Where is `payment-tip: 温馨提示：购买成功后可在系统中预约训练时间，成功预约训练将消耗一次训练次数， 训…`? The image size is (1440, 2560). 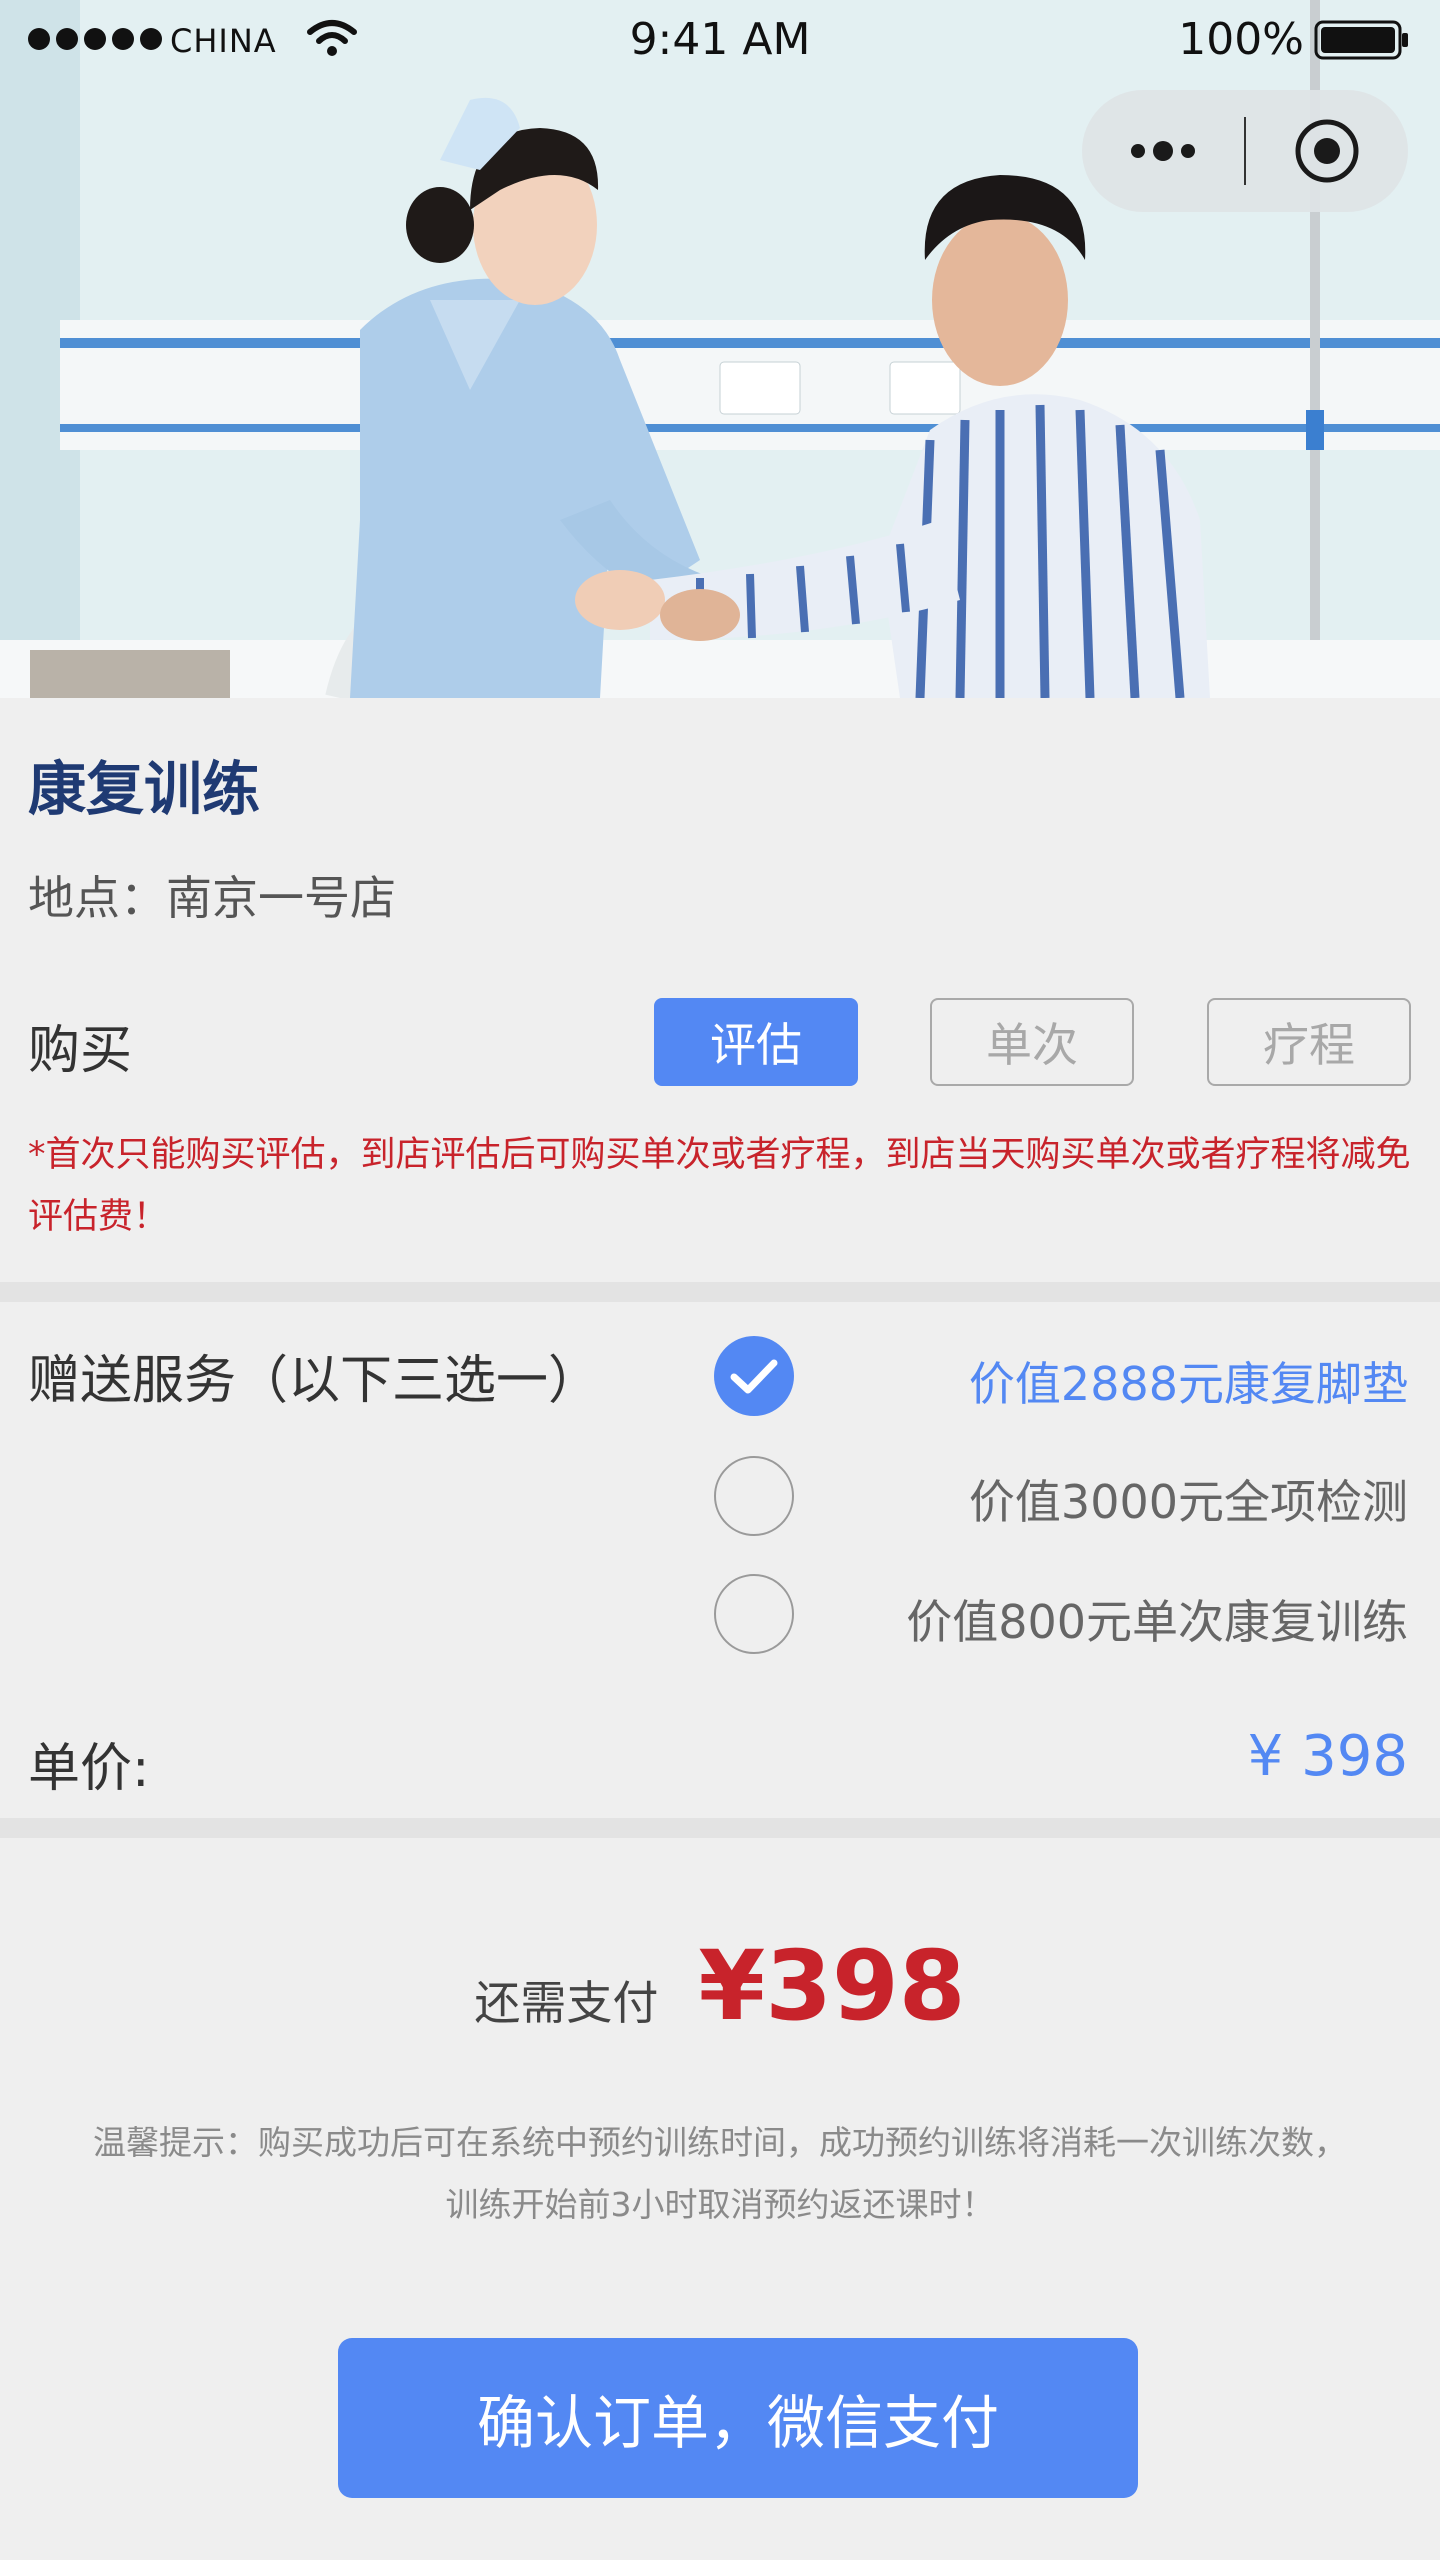 payment-tip: 温馨提示：购买成功后可在系统中预约训练时间，成功预约训练将消耗一次训练次数， 训… is located at coordinates (720, 2174).